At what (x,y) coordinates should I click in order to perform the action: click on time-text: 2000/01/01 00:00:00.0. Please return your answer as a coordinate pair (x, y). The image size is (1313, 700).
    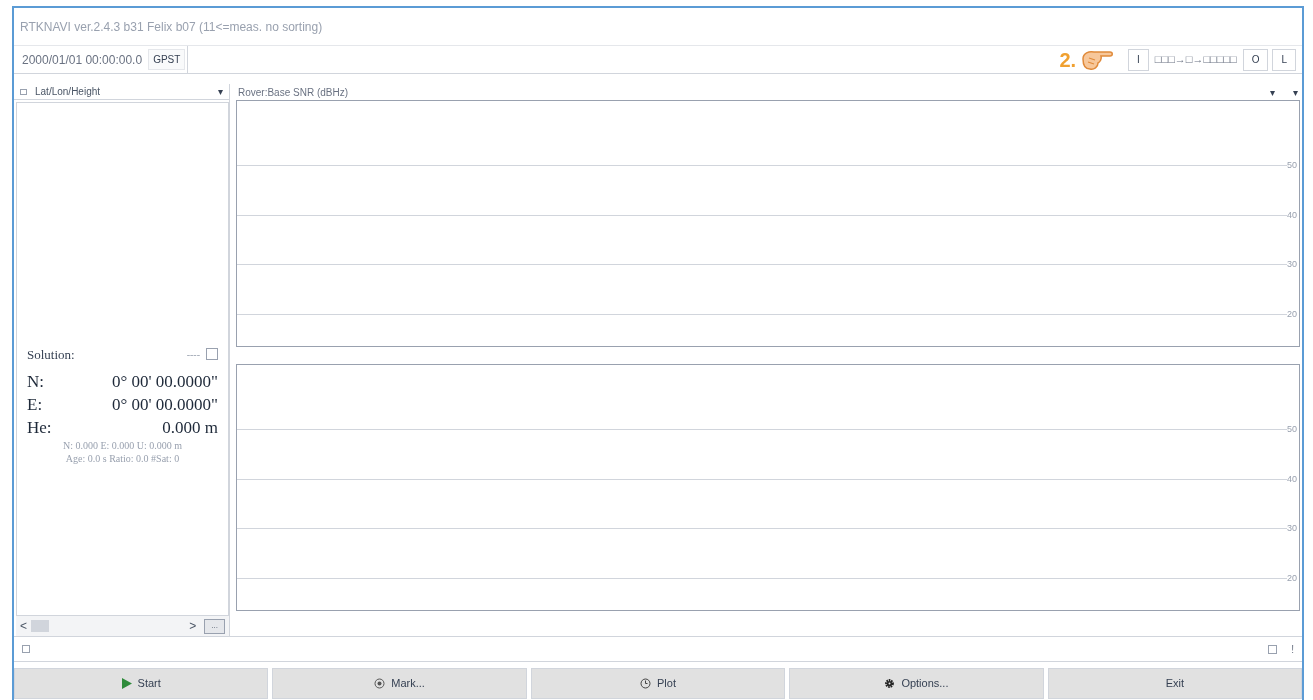
    Looking at the image, I should click on (82, 60).